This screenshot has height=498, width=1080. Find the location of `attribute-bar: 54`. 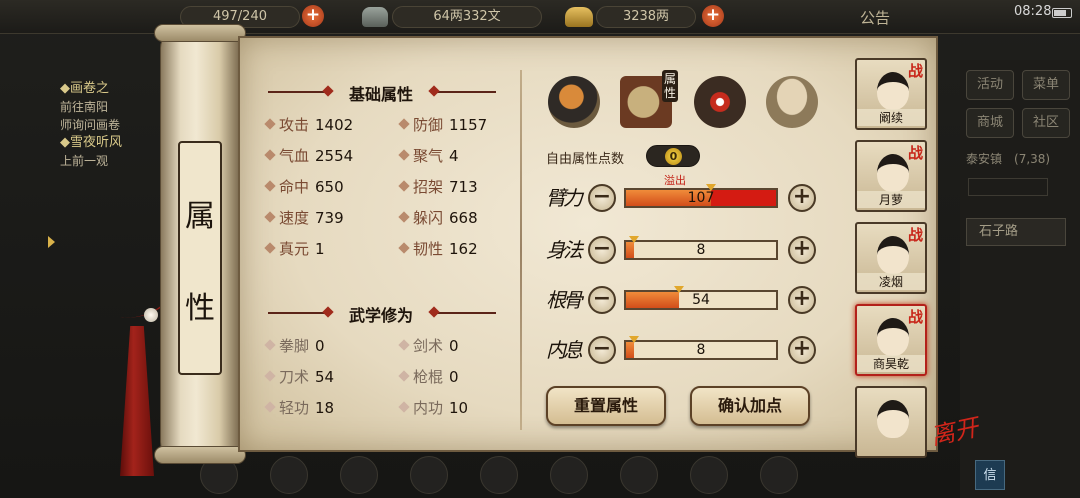

attribute-bar: 54 is located at coordinates (701, 298).